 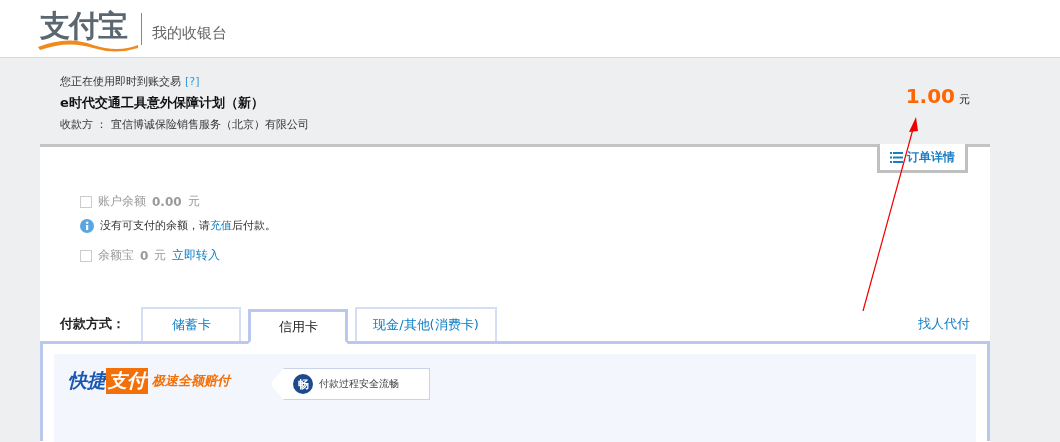 What do you see at coordinates (191, 324) in the screenshot?
I see `payment-tab: 储蓄卡` at bounding box center [191, 324].